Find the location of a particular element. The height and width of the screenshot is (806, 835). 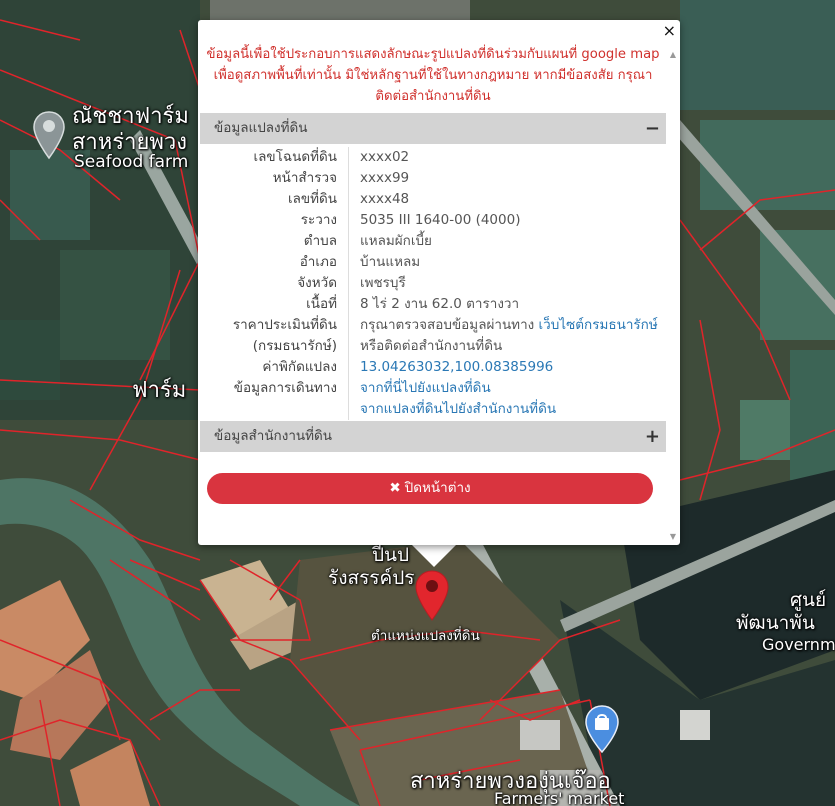

table-row: เนื้อที่ 8 ไร่ 2 งาน 62.0 ตารางวา is located at coordinates (433, 304).